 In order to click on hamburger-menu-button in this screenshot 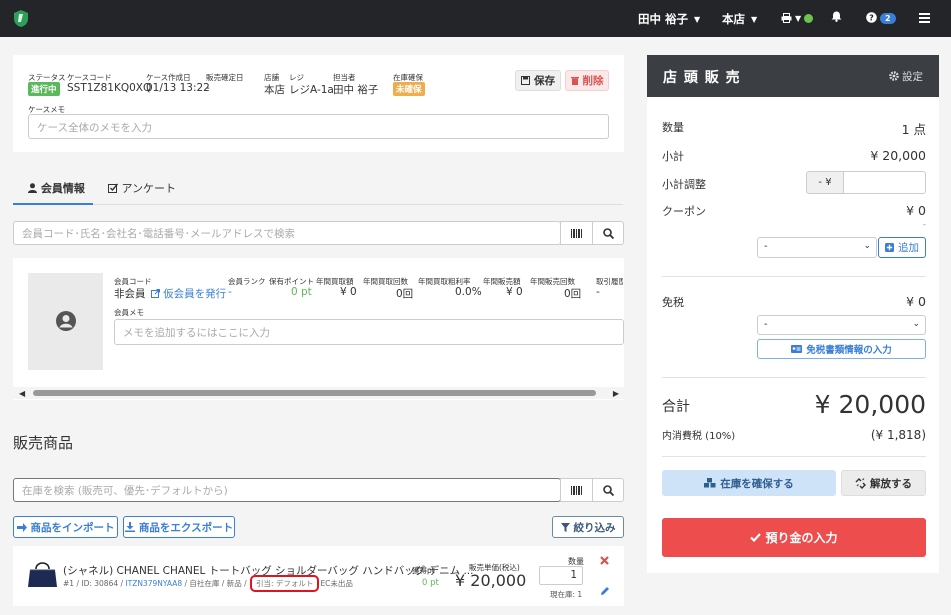, I will do `click(924, 19)`.